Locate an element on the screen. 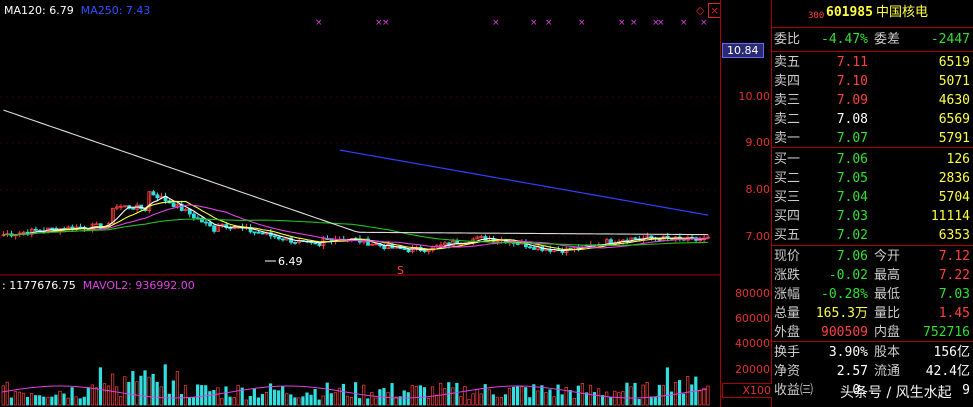  buy-row: 买一 7.06 126 is located at coordinates (872, 159).